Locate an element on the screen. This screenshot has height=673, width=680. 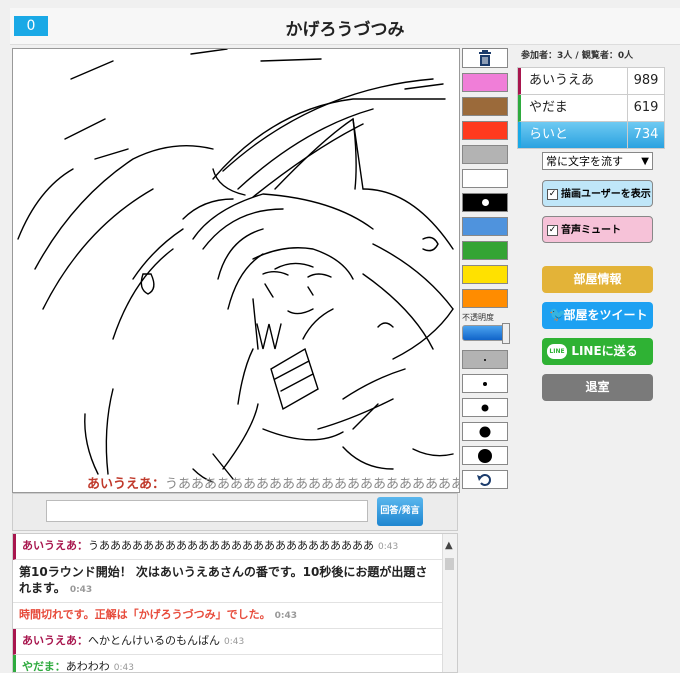
tweet-room-button: 🐦 部屋をツイート is located at coordinates (597, 315).